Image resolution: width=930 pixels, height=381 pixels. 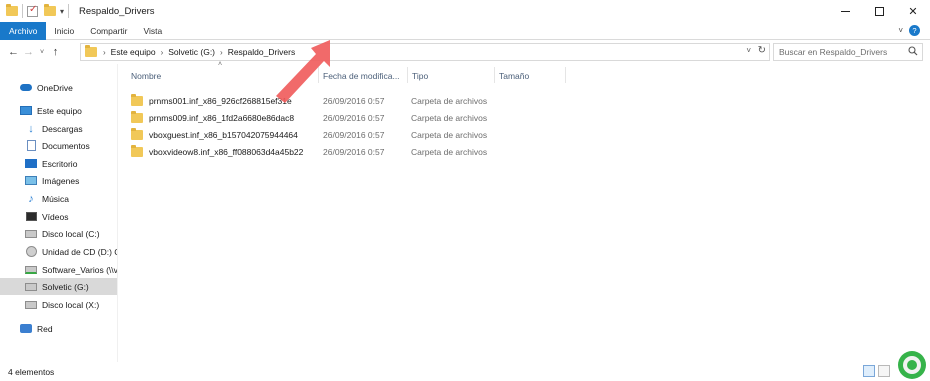 What do you see at coordinates (221, 118) in the screenshot?
I see `file-name: prnms009.inf_x86_1fd2a6680e86dac8` at bounding box center [221, 118].